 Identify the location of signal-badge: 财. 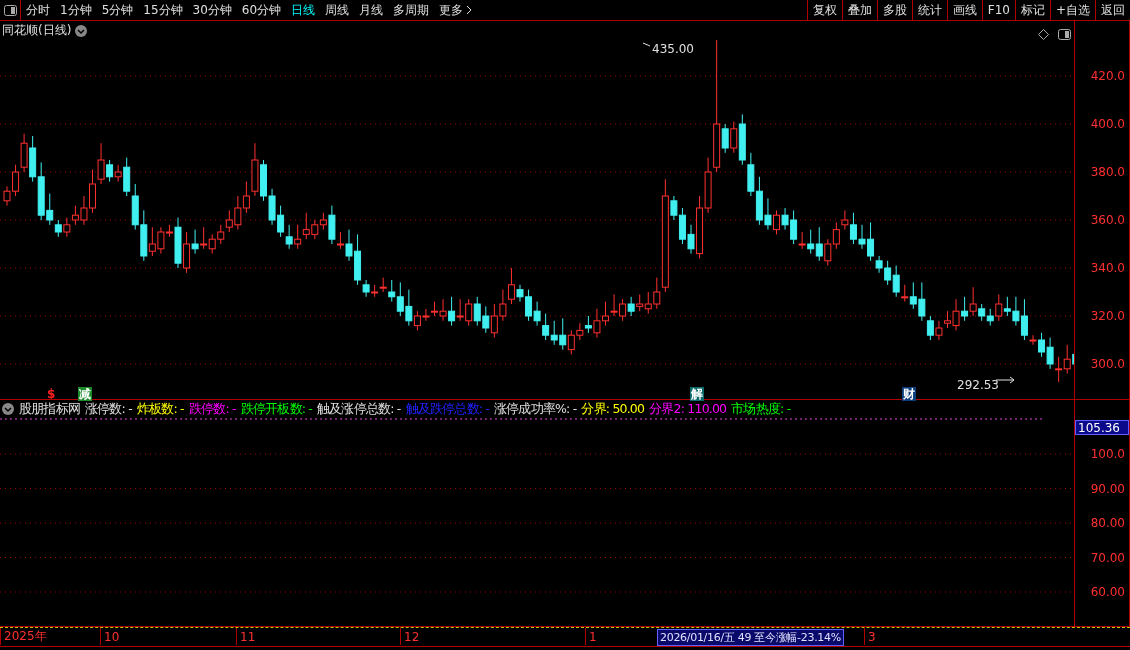
(909, 394).